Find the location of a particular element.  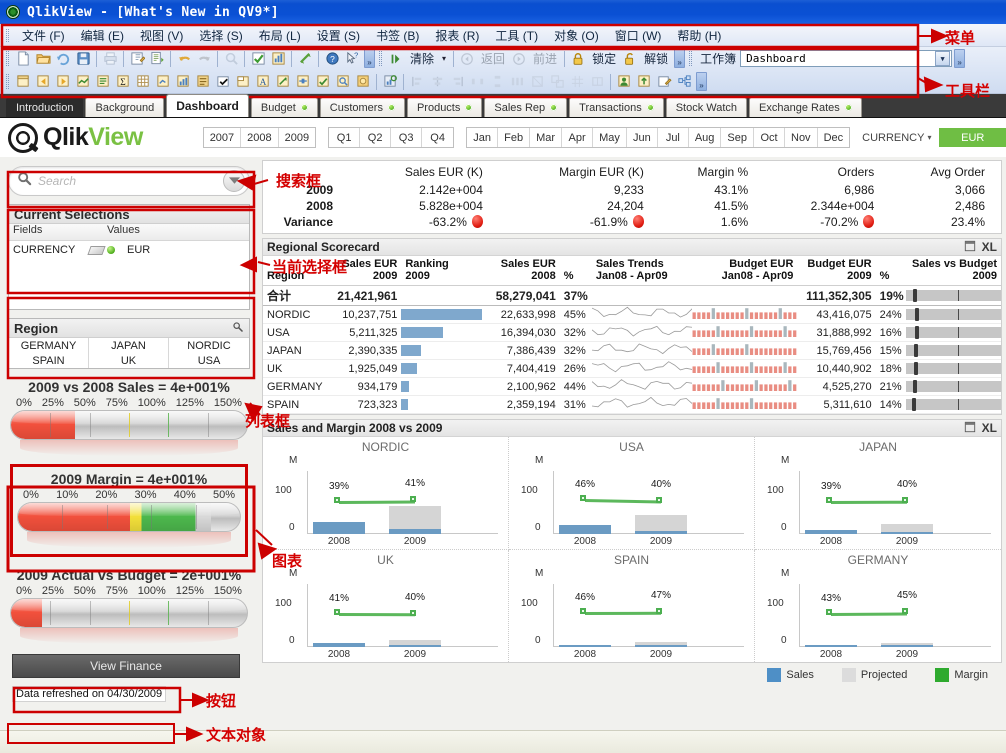

month-apr-button: Apr is located at coordinates (578, 137).